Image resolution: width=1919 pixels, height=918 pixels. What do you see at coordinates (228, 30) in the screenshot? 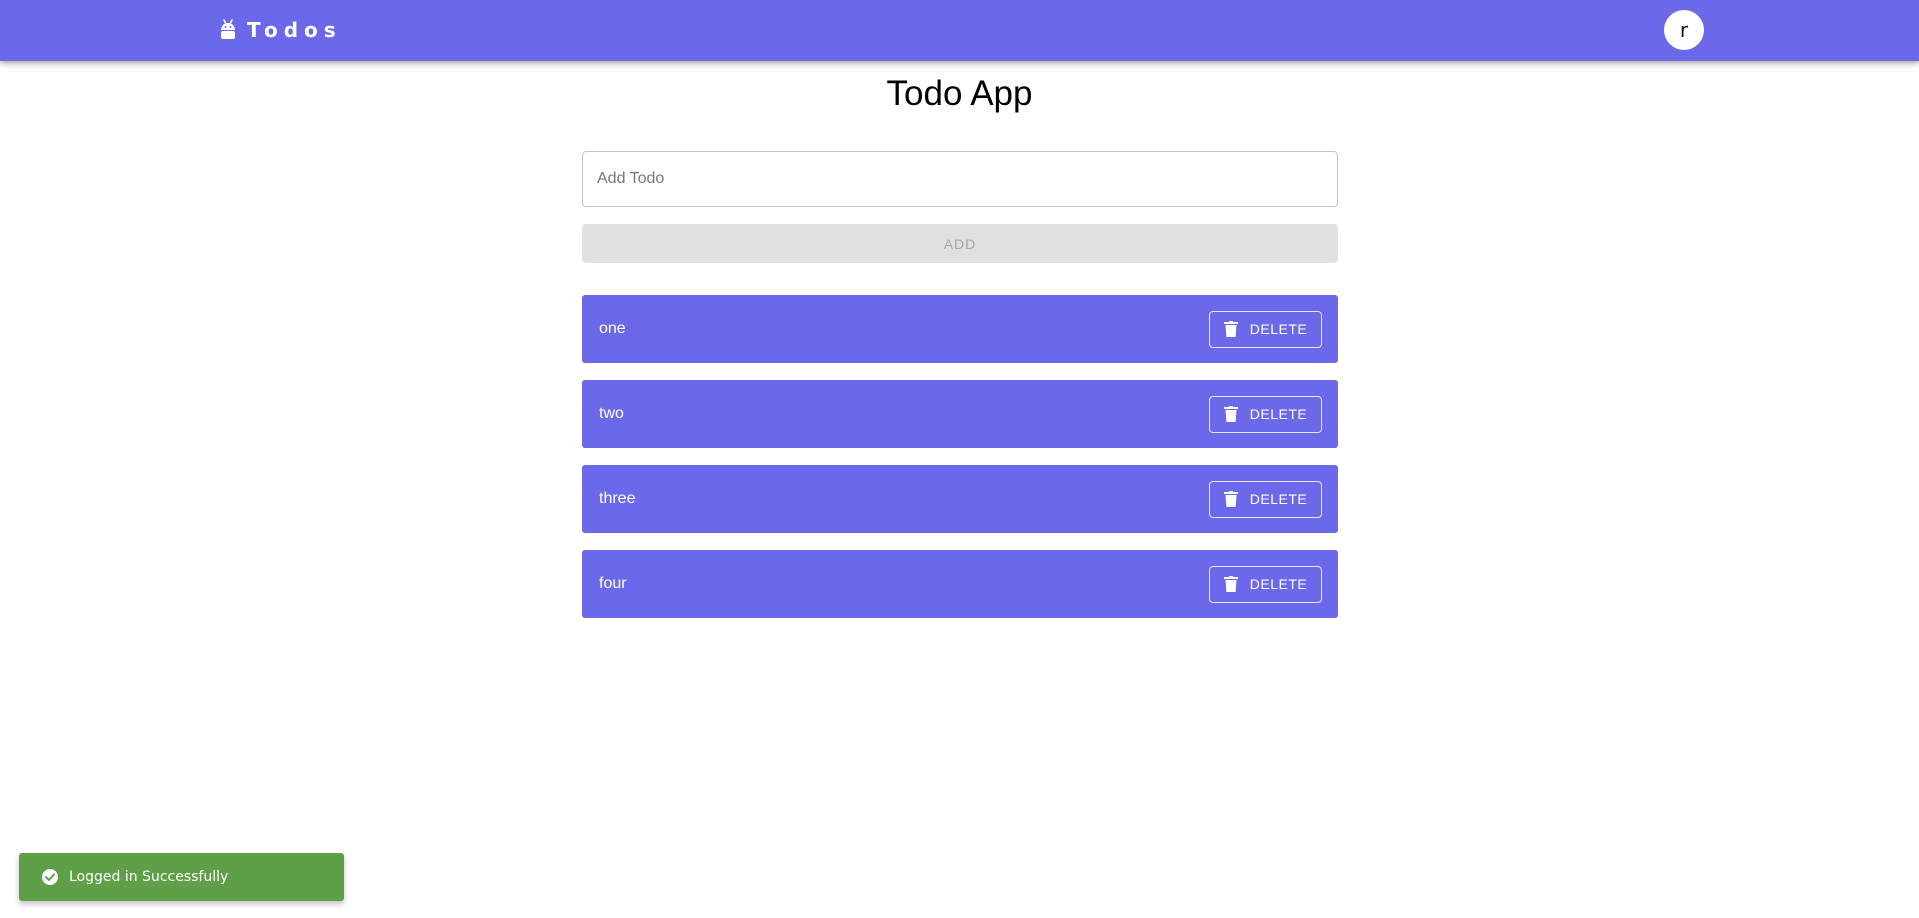
I see `android-icon` at bounding box center [228, 30].